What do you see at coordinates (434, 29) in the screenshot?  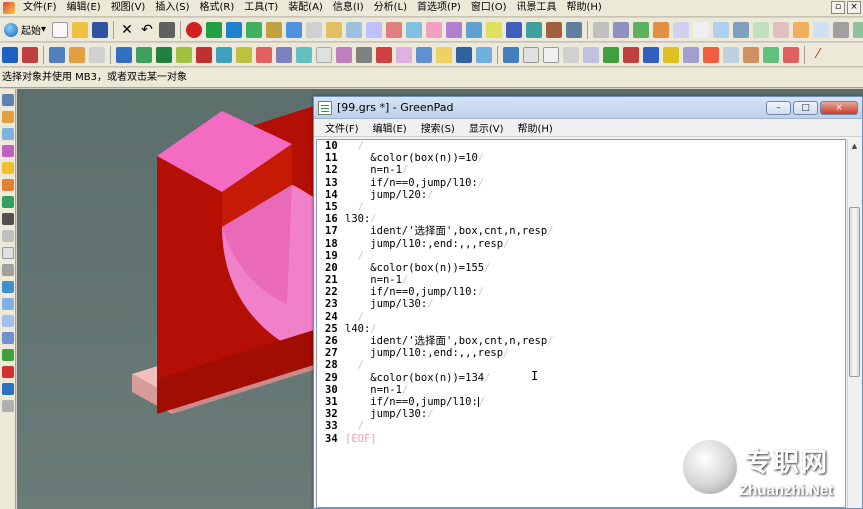 I see `groove-icon` at bounding box center [434, 29].